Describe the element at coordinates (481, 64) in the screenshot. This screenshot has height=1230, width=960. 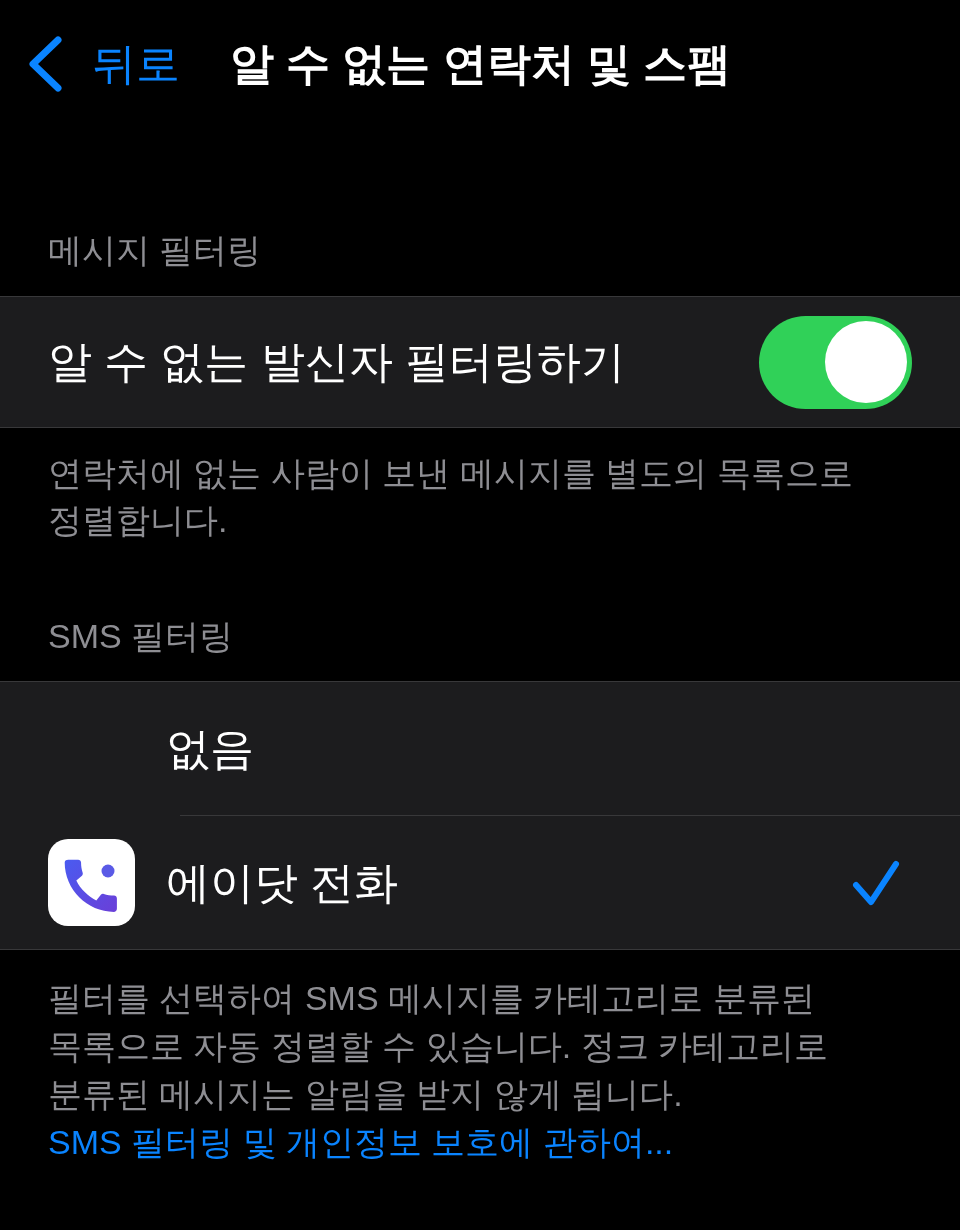
I see `page-title: 알 수 없는 연락처 및 스팸` at that location.